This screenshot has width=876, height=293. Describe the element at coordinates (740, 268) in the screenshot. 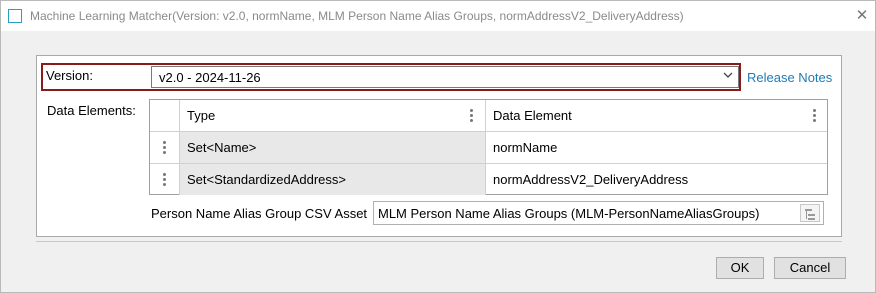

I see `ok-button: OK` at that location.